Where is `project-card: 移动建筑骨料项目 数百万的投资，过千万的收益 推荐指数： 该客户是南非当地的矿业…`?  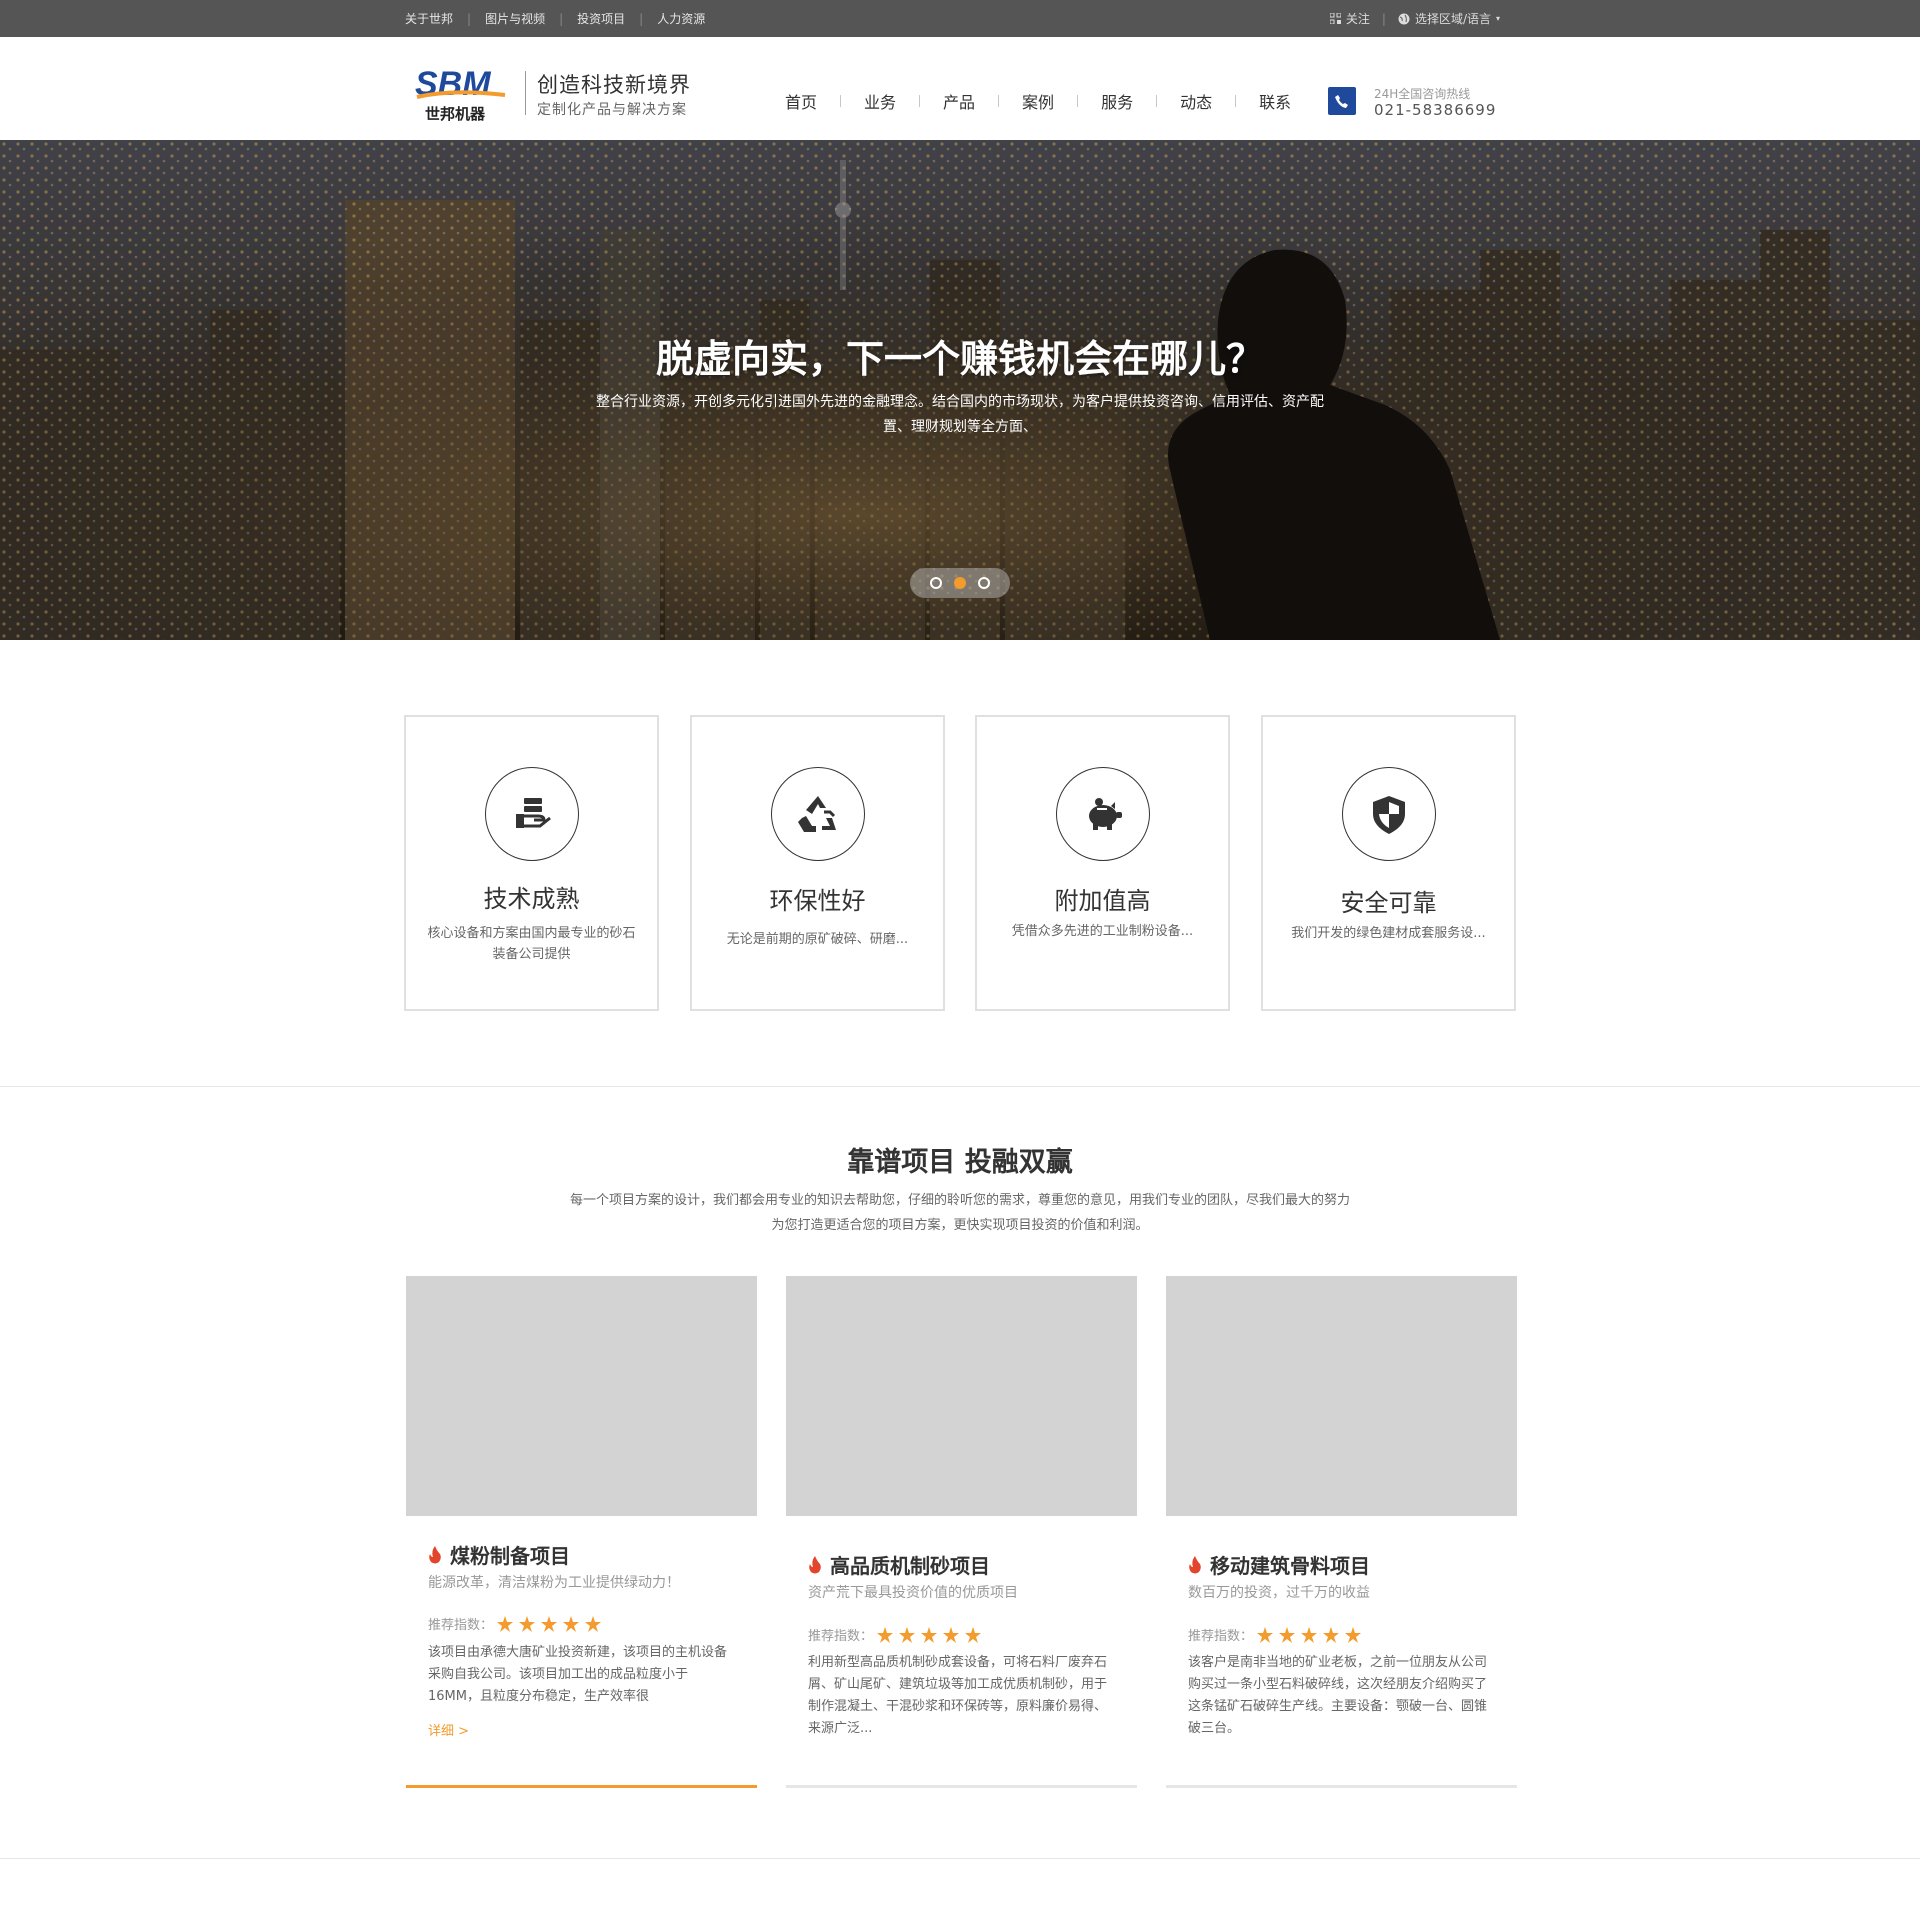 project-card: 移动建筑骨料项目 数百万的投资，过千万的收益 推荐指数： 该客户是南非当地的矿业… is located at coordinates (1341, 1533).